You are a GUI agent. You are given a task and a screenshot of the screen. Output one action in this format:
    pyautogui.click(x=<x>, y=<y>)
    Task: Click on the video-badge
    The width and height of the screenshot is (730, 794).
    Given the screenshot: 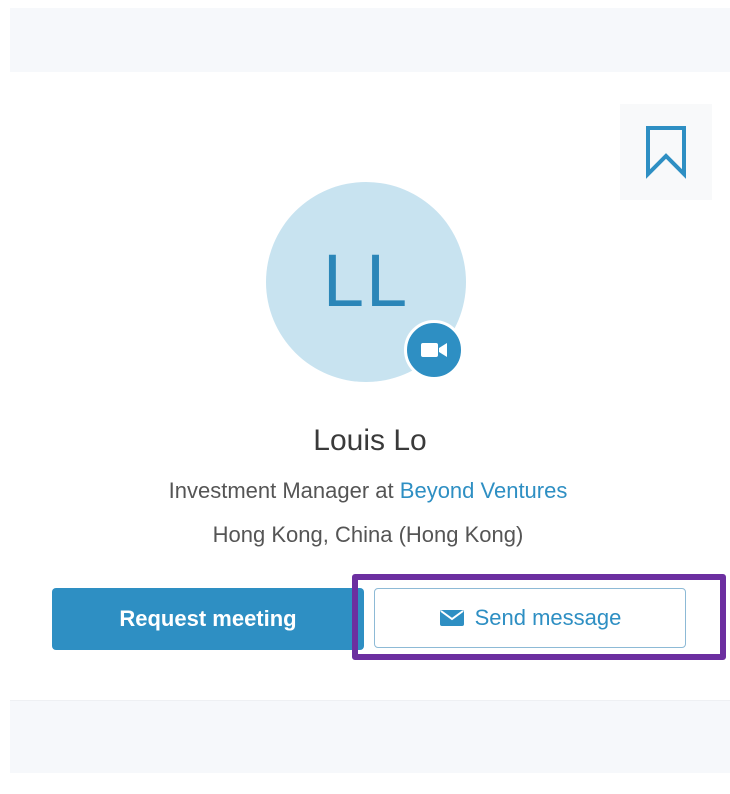 What is the action you would take?
    pyautogui.click(x=434, y=350)
    